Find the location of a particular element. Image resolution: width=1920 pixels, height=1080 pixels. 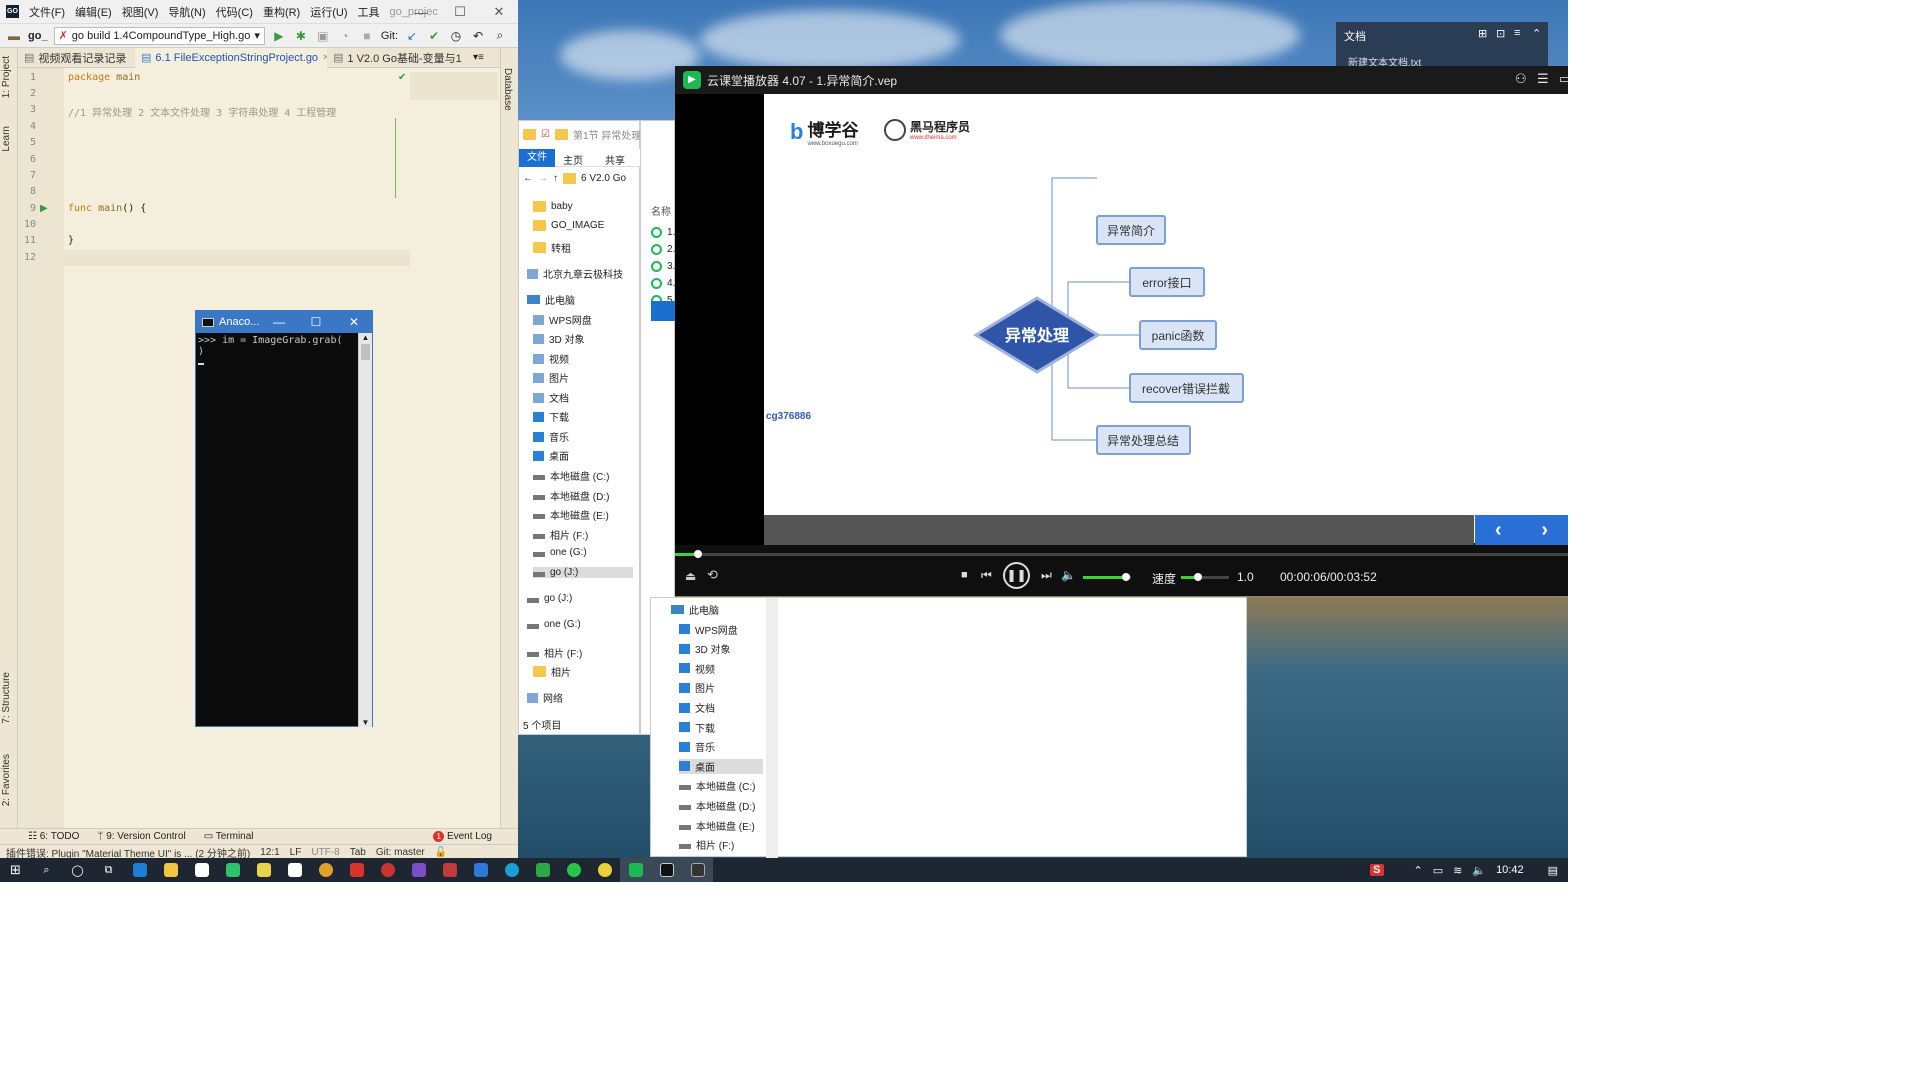

prev-slide-icon: ‹ is located at coordinates (1498, 530).